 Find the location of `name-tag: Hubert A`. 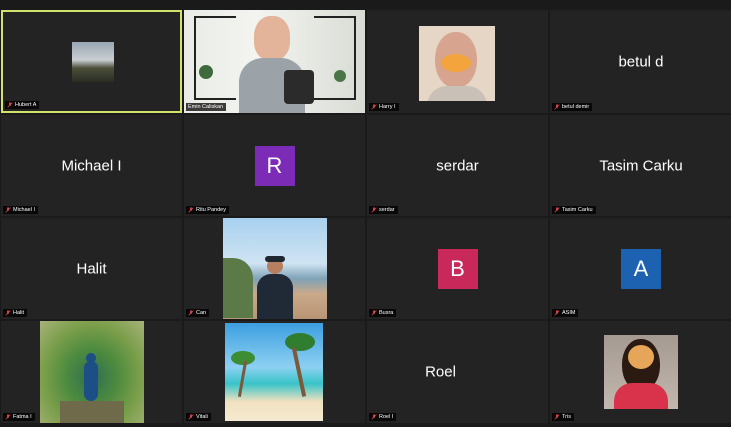

name-tag: Hubert A is located at coordinates (22, 105).